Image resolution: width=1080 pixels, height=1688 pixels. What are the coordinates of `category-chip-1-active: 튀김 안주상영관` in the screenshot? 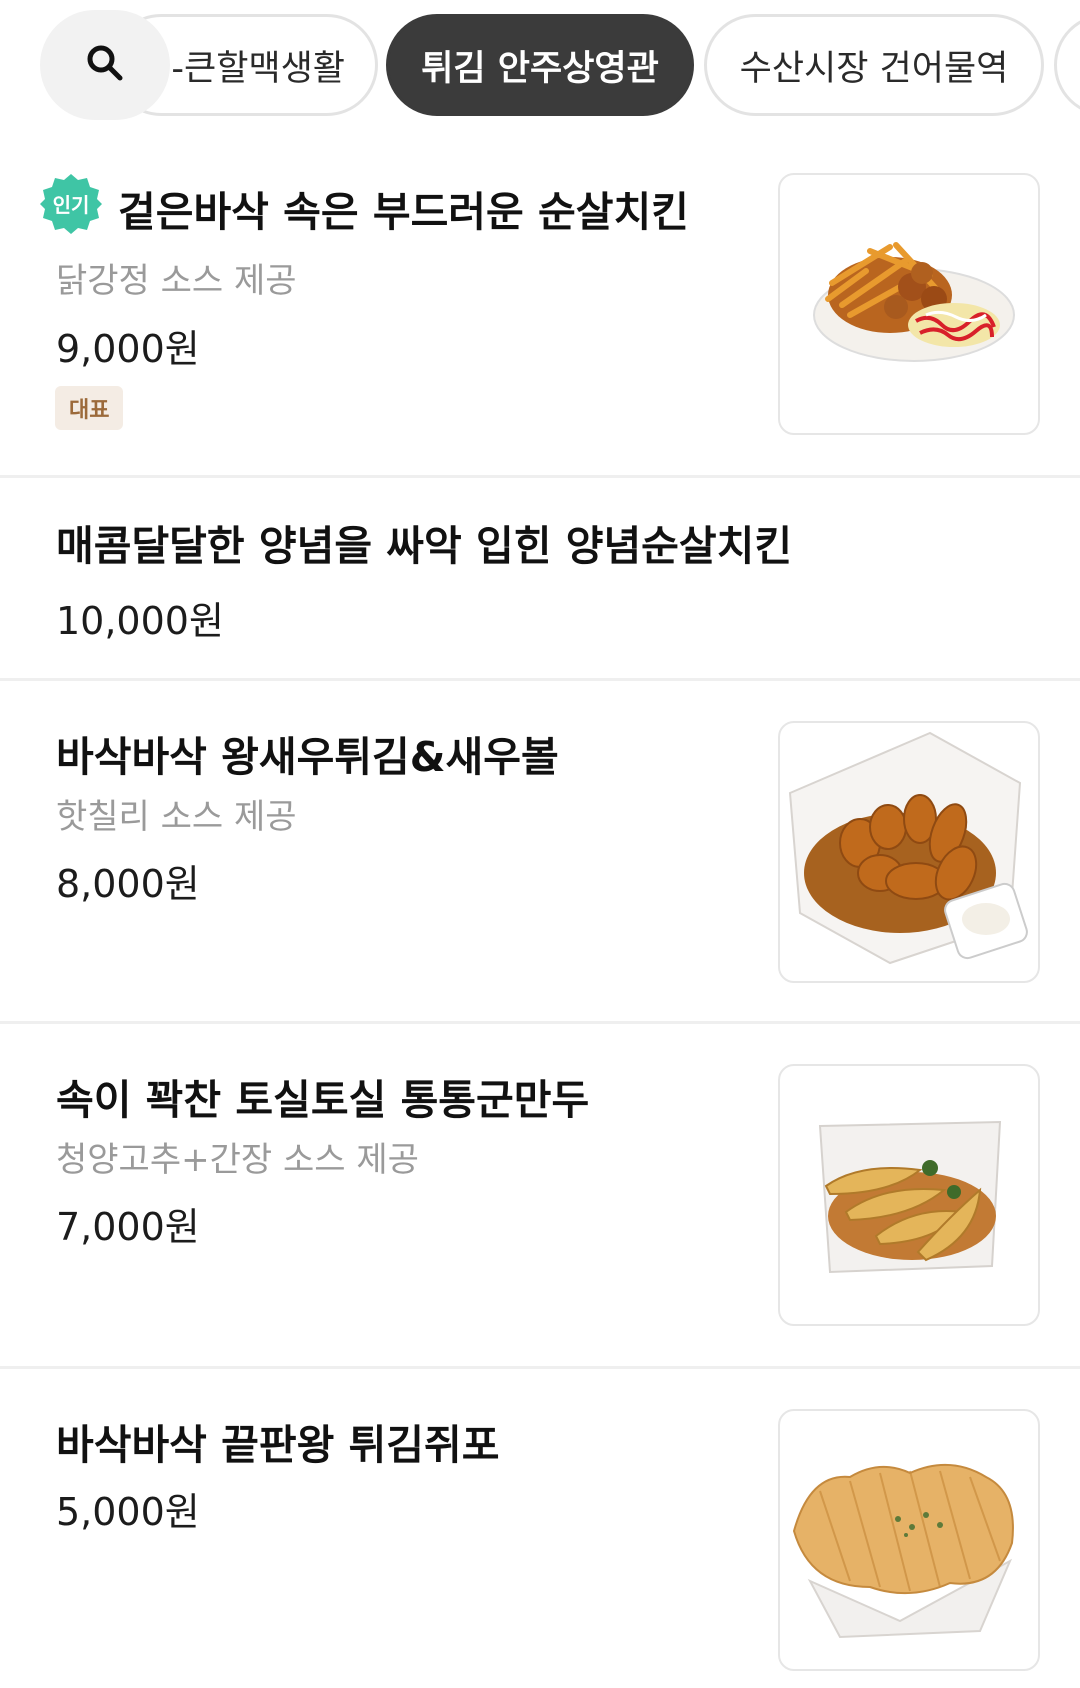 It's located at (540, 65).